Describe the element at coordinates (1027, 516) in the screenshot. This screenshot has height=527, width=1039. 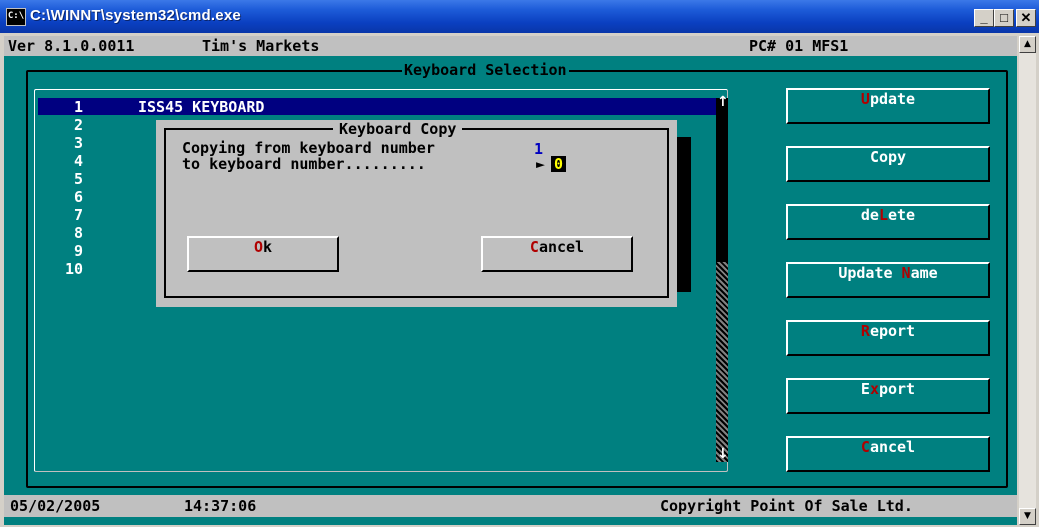
I see `window-scroll-down-icon: ▼` at that location.